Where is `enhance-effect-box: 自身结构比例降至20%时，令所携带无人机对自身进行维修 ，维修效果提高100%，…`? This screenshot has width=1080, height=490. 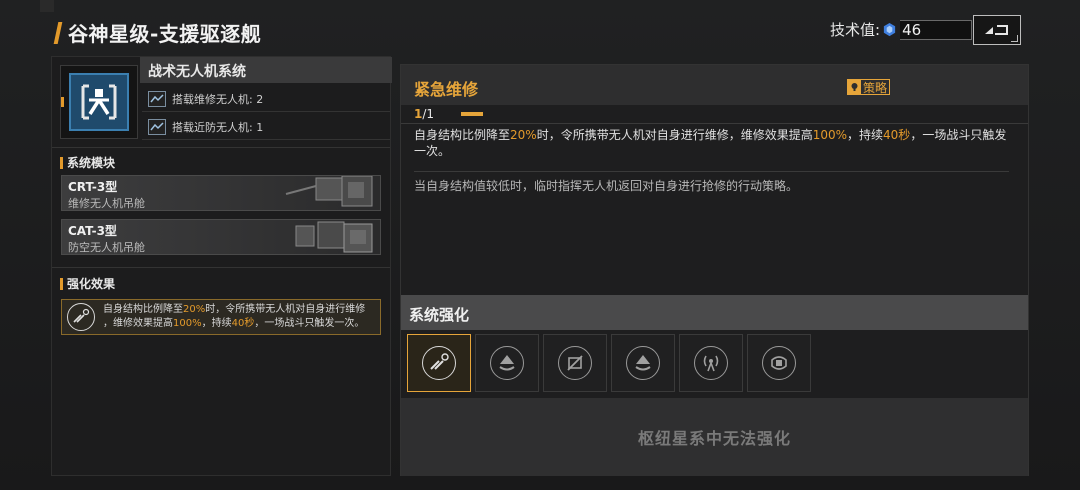 enhance-effect-box: 自身结构比例降至20%时，令所携带无人机对自身进行维修 ，维修效果提高100%，… is located at coordinates (221, 317).